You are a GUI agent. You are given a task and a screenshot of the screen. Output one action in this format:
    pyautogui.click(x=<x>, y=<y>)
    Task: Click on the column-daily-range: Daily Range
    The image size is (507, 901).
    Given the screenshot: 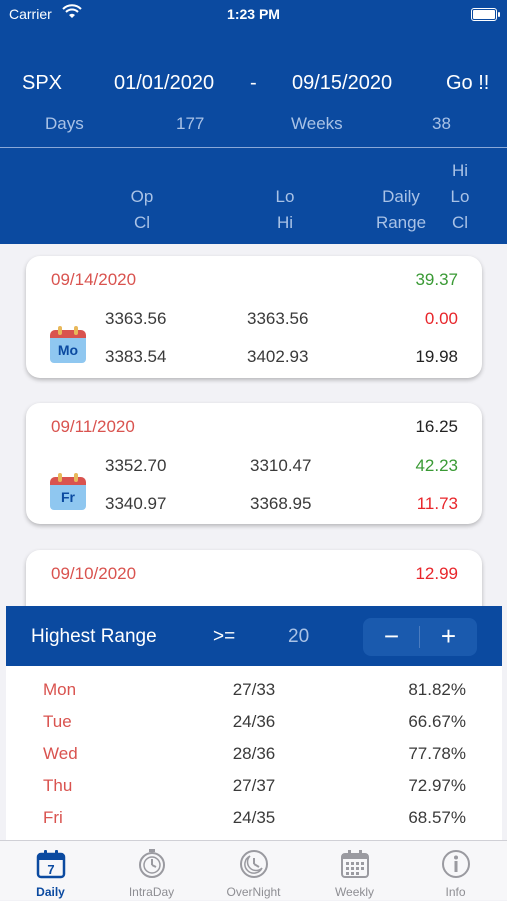 What is the action you would take?
    pyautogui.click(x=401, y=209)
    